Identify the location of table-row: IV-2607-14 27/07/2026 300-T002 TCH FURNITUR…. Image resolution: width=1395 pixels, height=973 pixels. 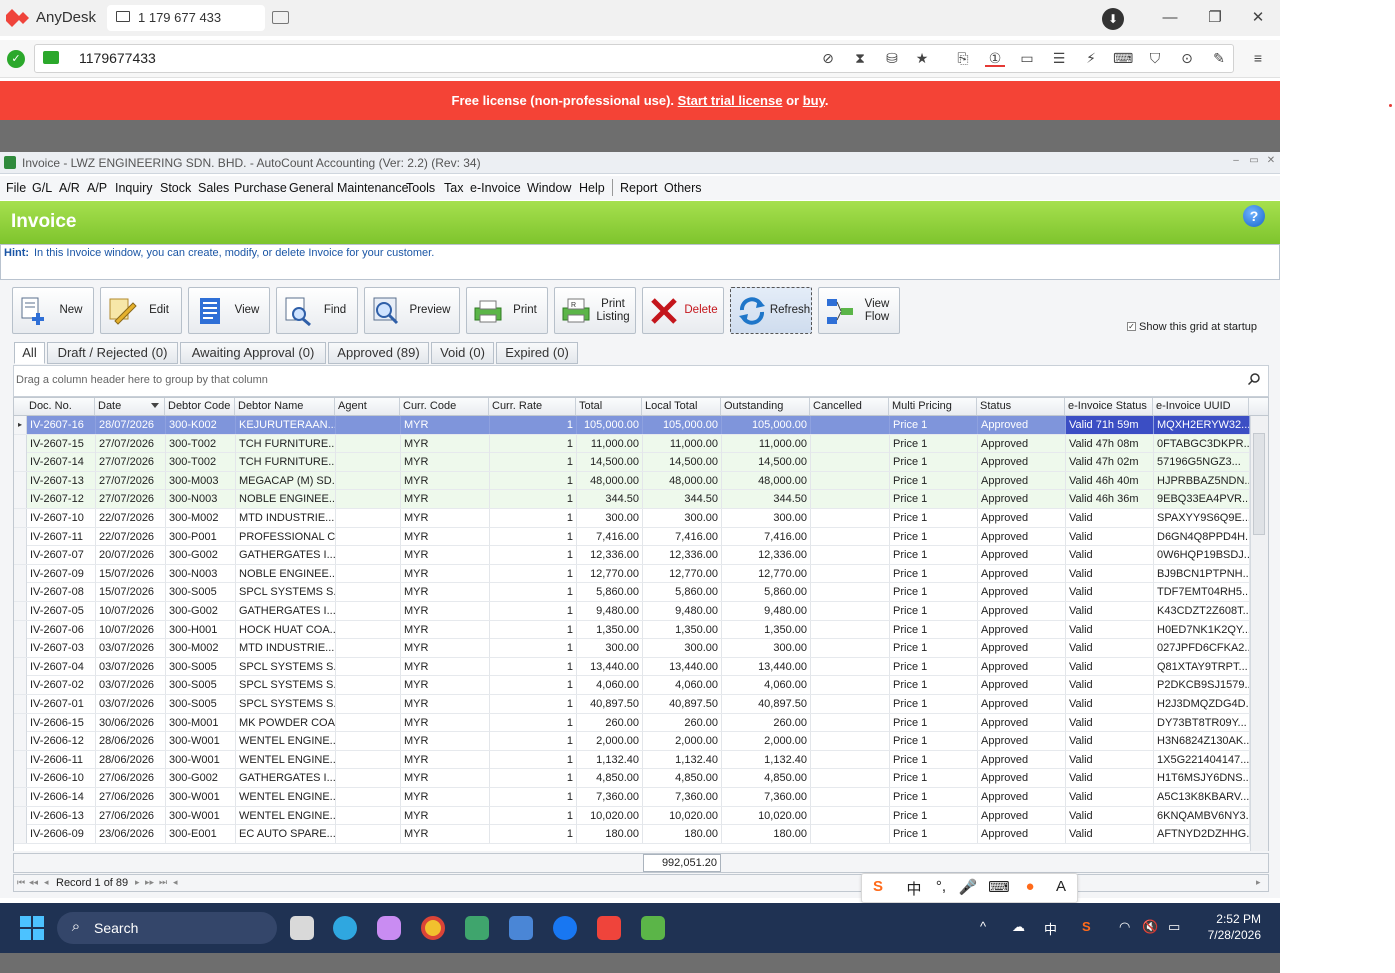
(632, 462).